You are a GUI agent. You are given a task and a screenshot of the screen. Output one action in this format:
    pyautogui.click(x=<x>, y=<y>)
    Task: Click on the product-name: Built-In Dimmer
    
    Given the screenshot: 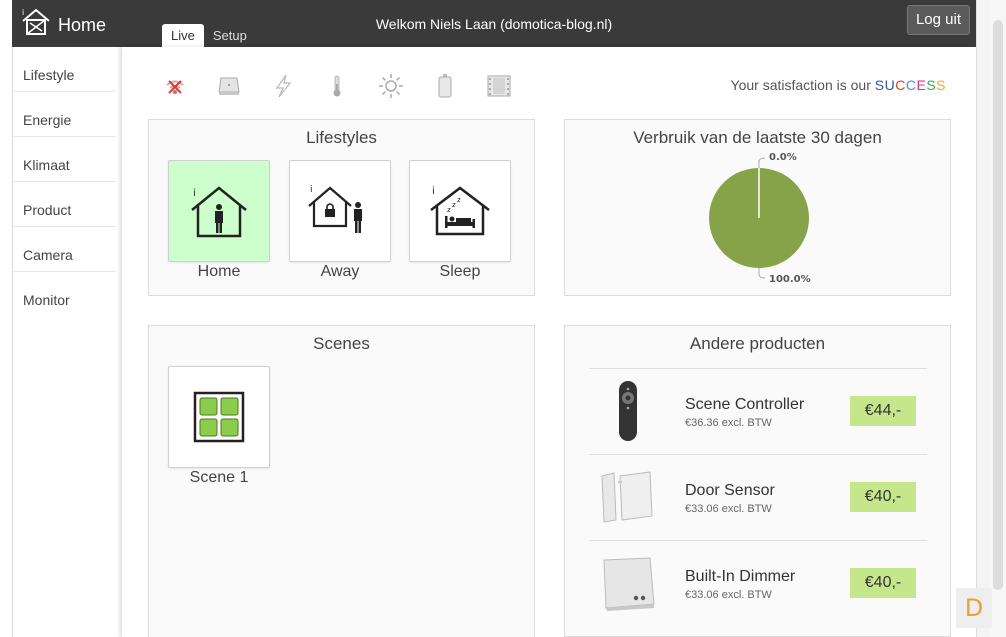 What is the action you would take?
    pyautogui.click(x=740, y=576)
    